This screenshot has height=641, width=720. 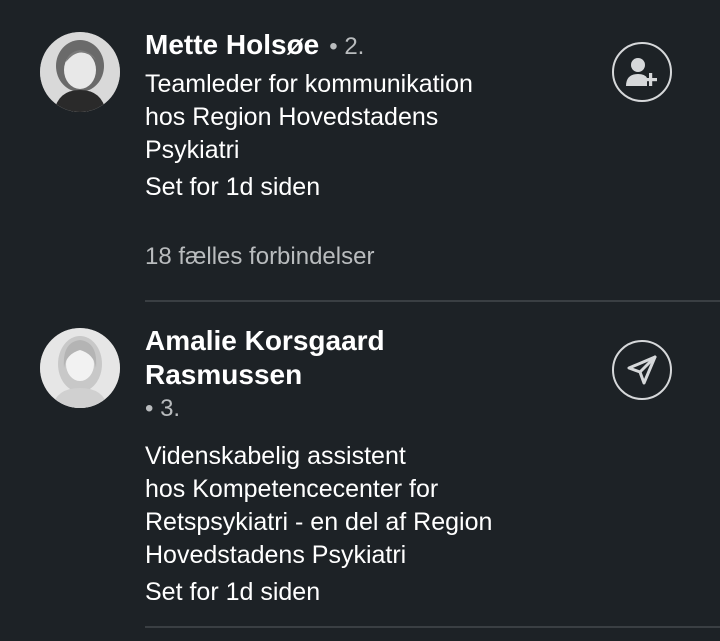 I want to click on mutual-connections: 18 fælles forbindelser, so click(x=365, y=257).